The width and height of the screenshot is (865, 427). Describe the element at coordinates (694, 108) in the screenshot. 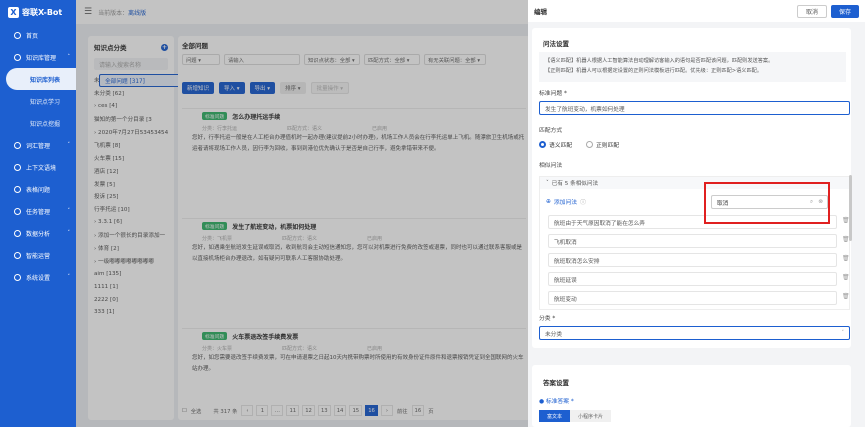

I see `std-question-input: 发生了航班变动，机票如何处理` at that location.